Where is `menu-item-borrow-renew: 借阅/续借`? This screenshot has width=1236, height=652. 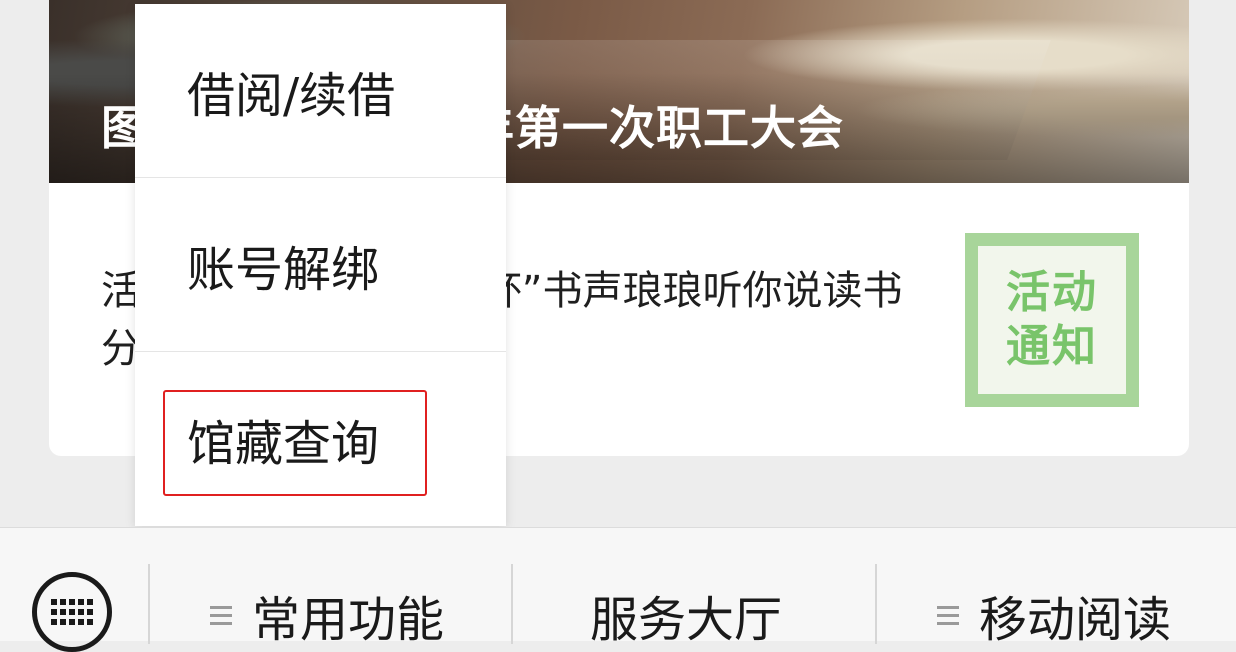 menu-item-borrow-renew: 借阅/续借 is located at coordinates (320, 91).